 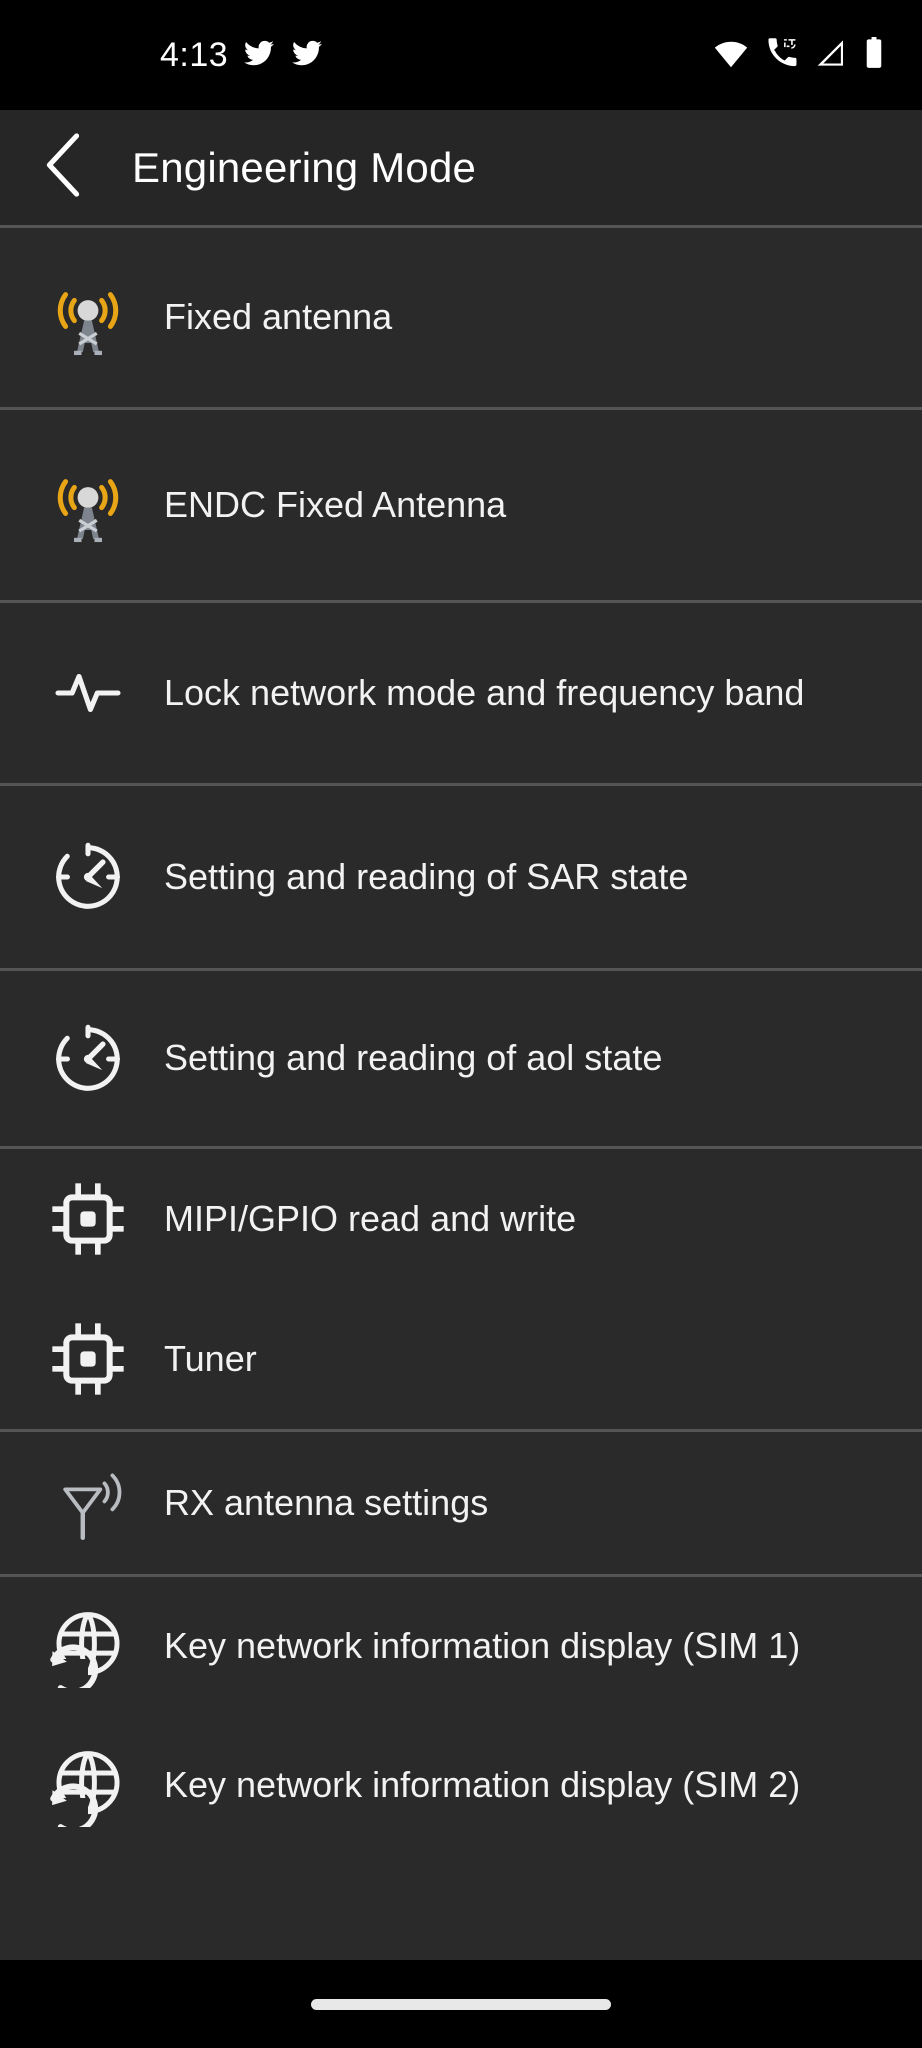 I want to click on list-item-label: Fixed antenna, so click(x=278, y=317).